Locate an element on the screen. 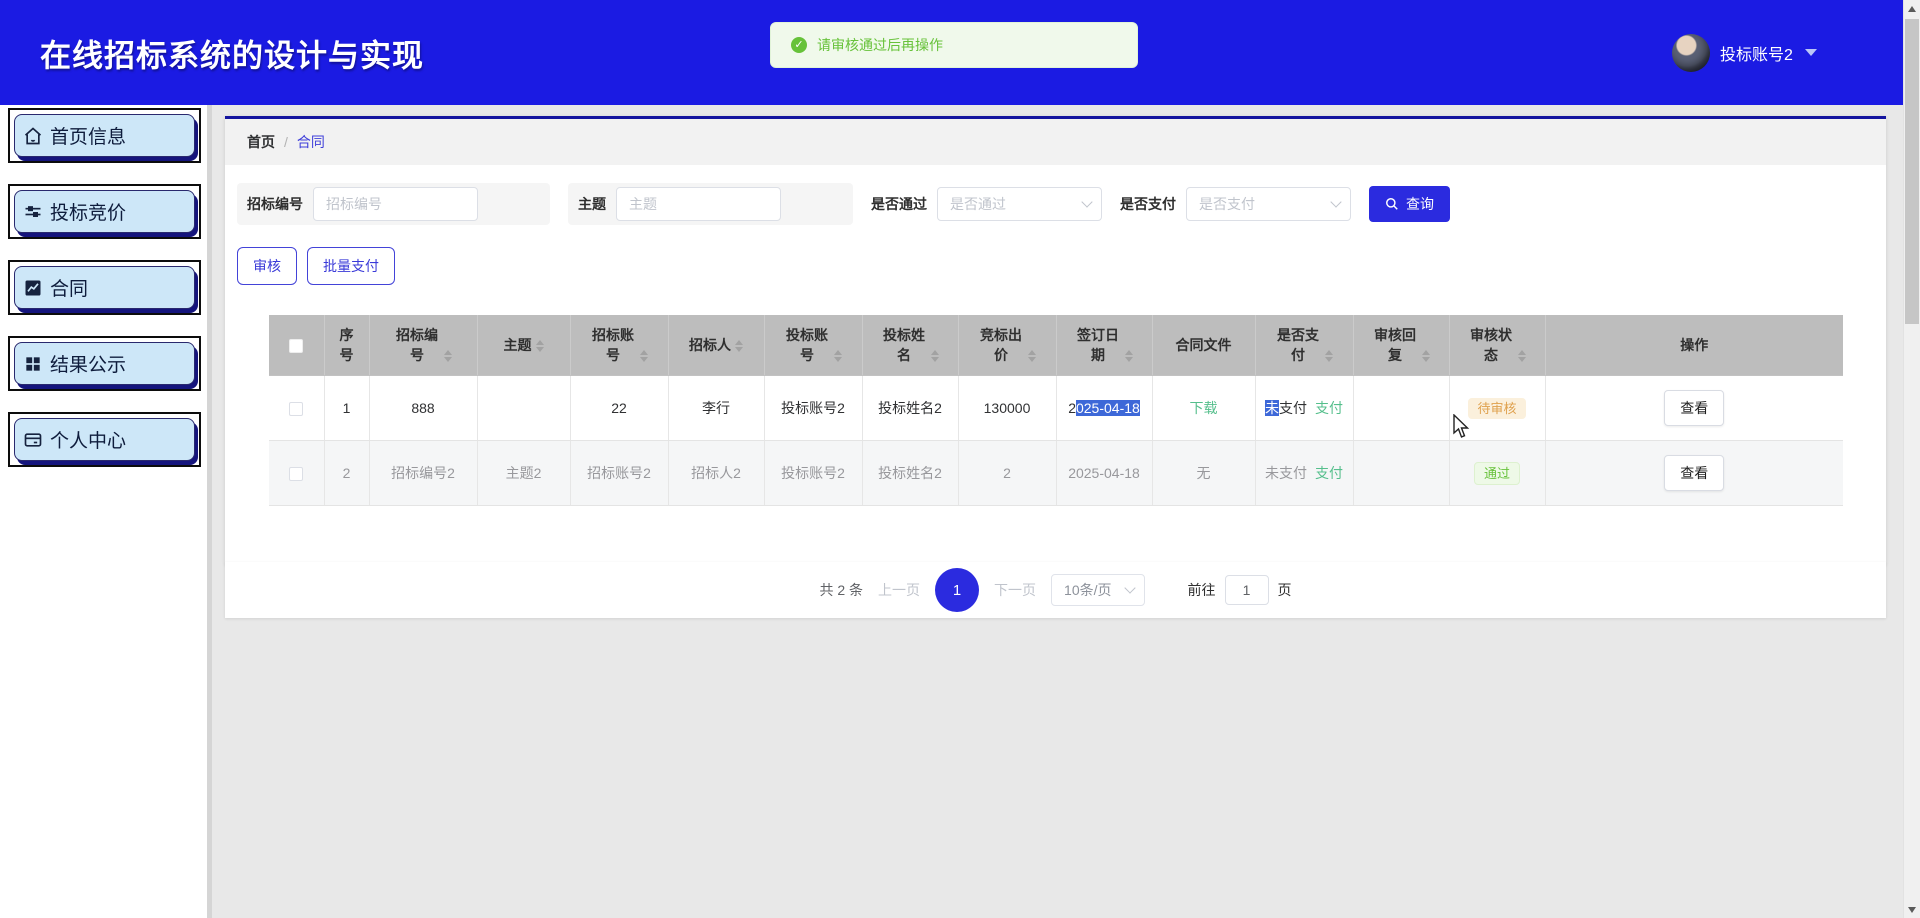  search-button: 查询 is located at coordinates (1409, 204).